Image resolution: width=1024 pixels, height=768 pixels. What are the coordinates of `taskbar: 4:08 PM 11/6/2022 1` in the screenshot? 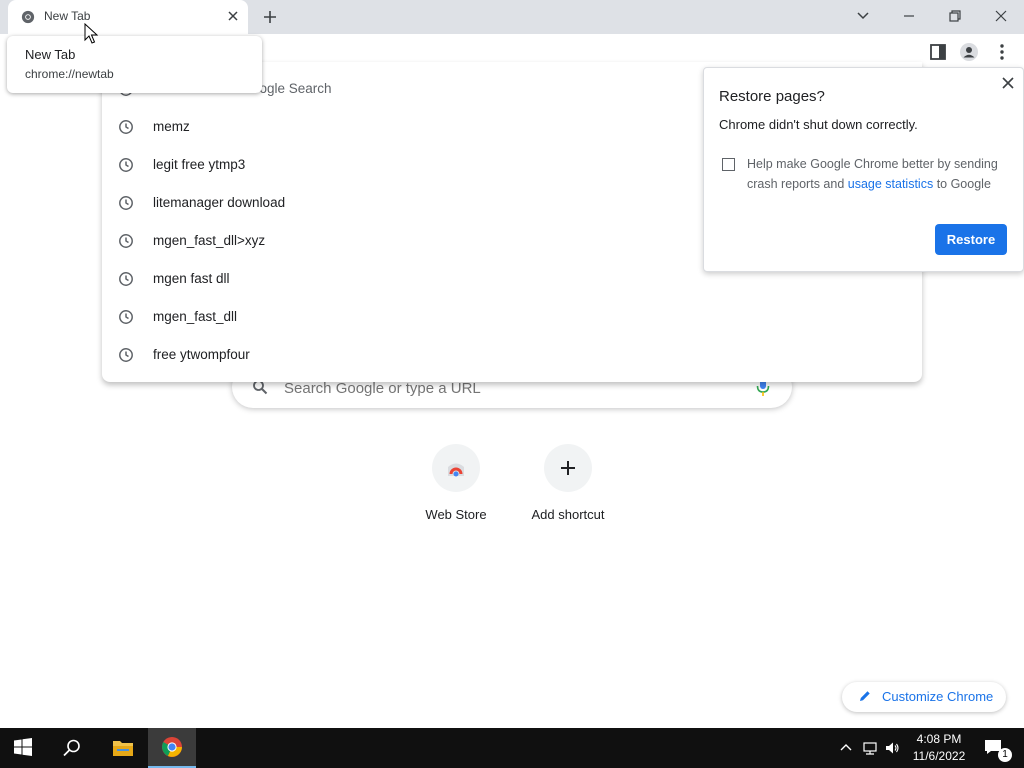 It's located at (512, 748).